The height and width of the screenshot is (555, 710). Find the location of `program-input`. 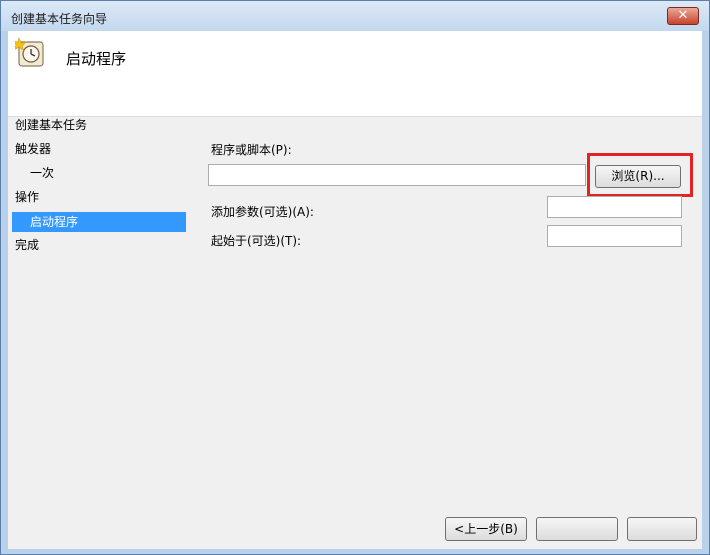

program-input is located at coordinates (397, 175).